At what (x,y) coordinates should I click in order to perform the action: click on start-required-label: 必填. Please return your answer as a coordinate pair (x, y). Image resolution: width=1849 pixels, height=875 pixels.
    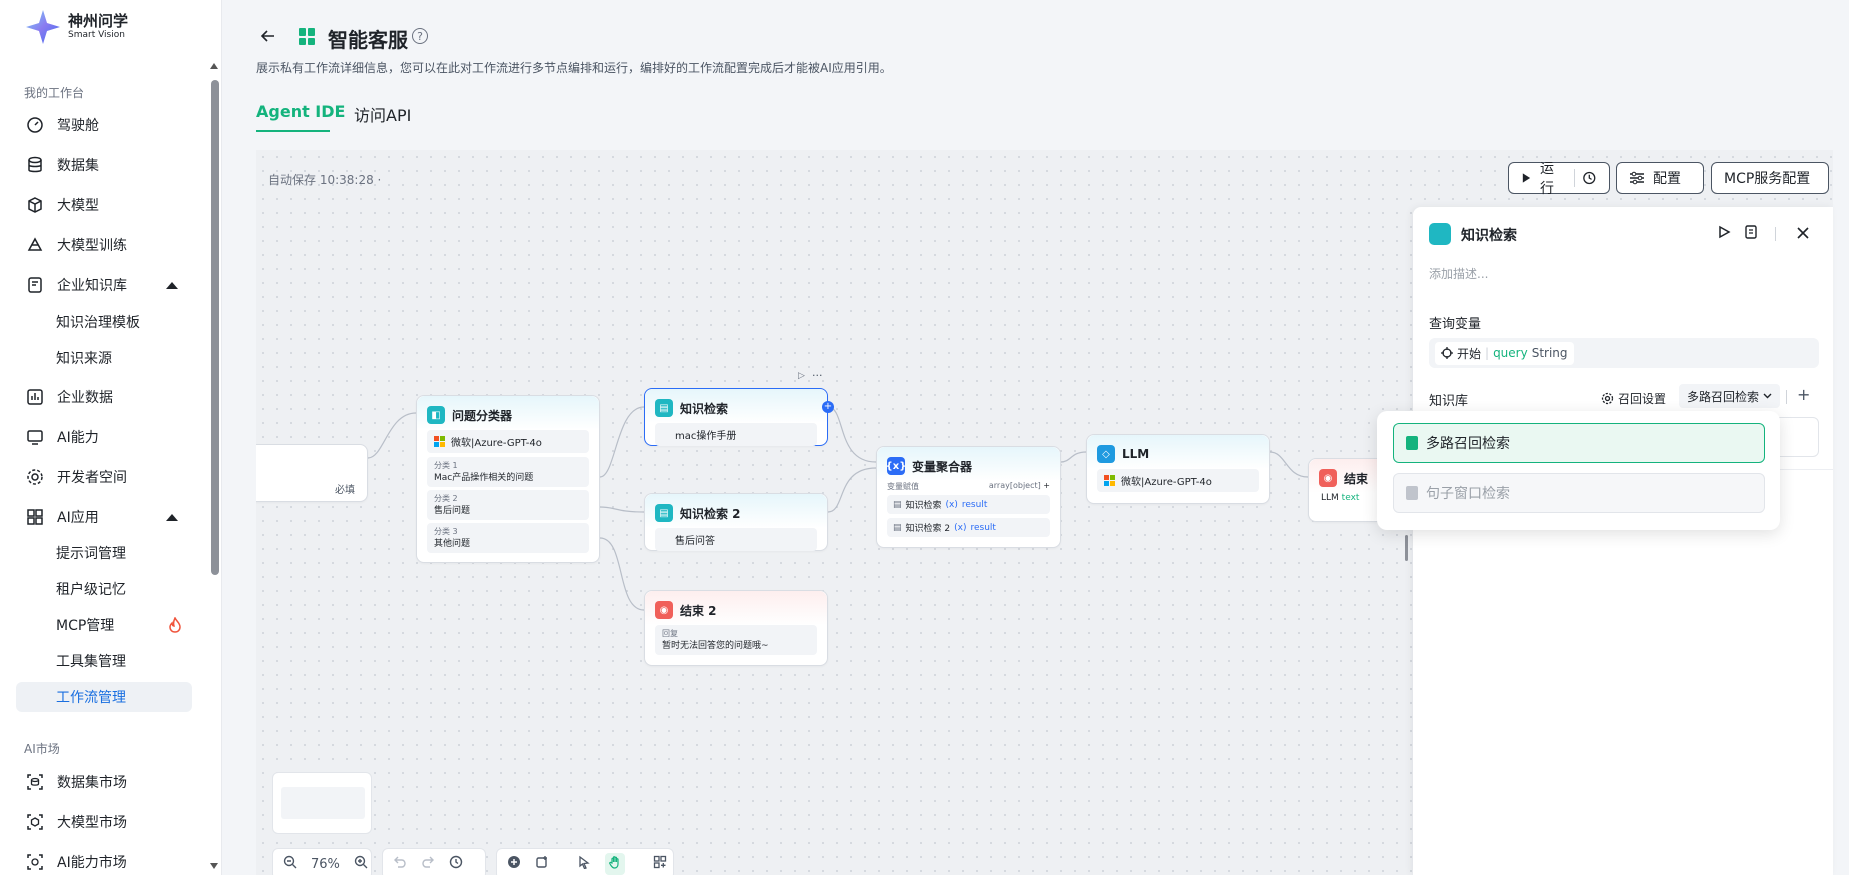
    Looking at the image, I should click on (345, 490).